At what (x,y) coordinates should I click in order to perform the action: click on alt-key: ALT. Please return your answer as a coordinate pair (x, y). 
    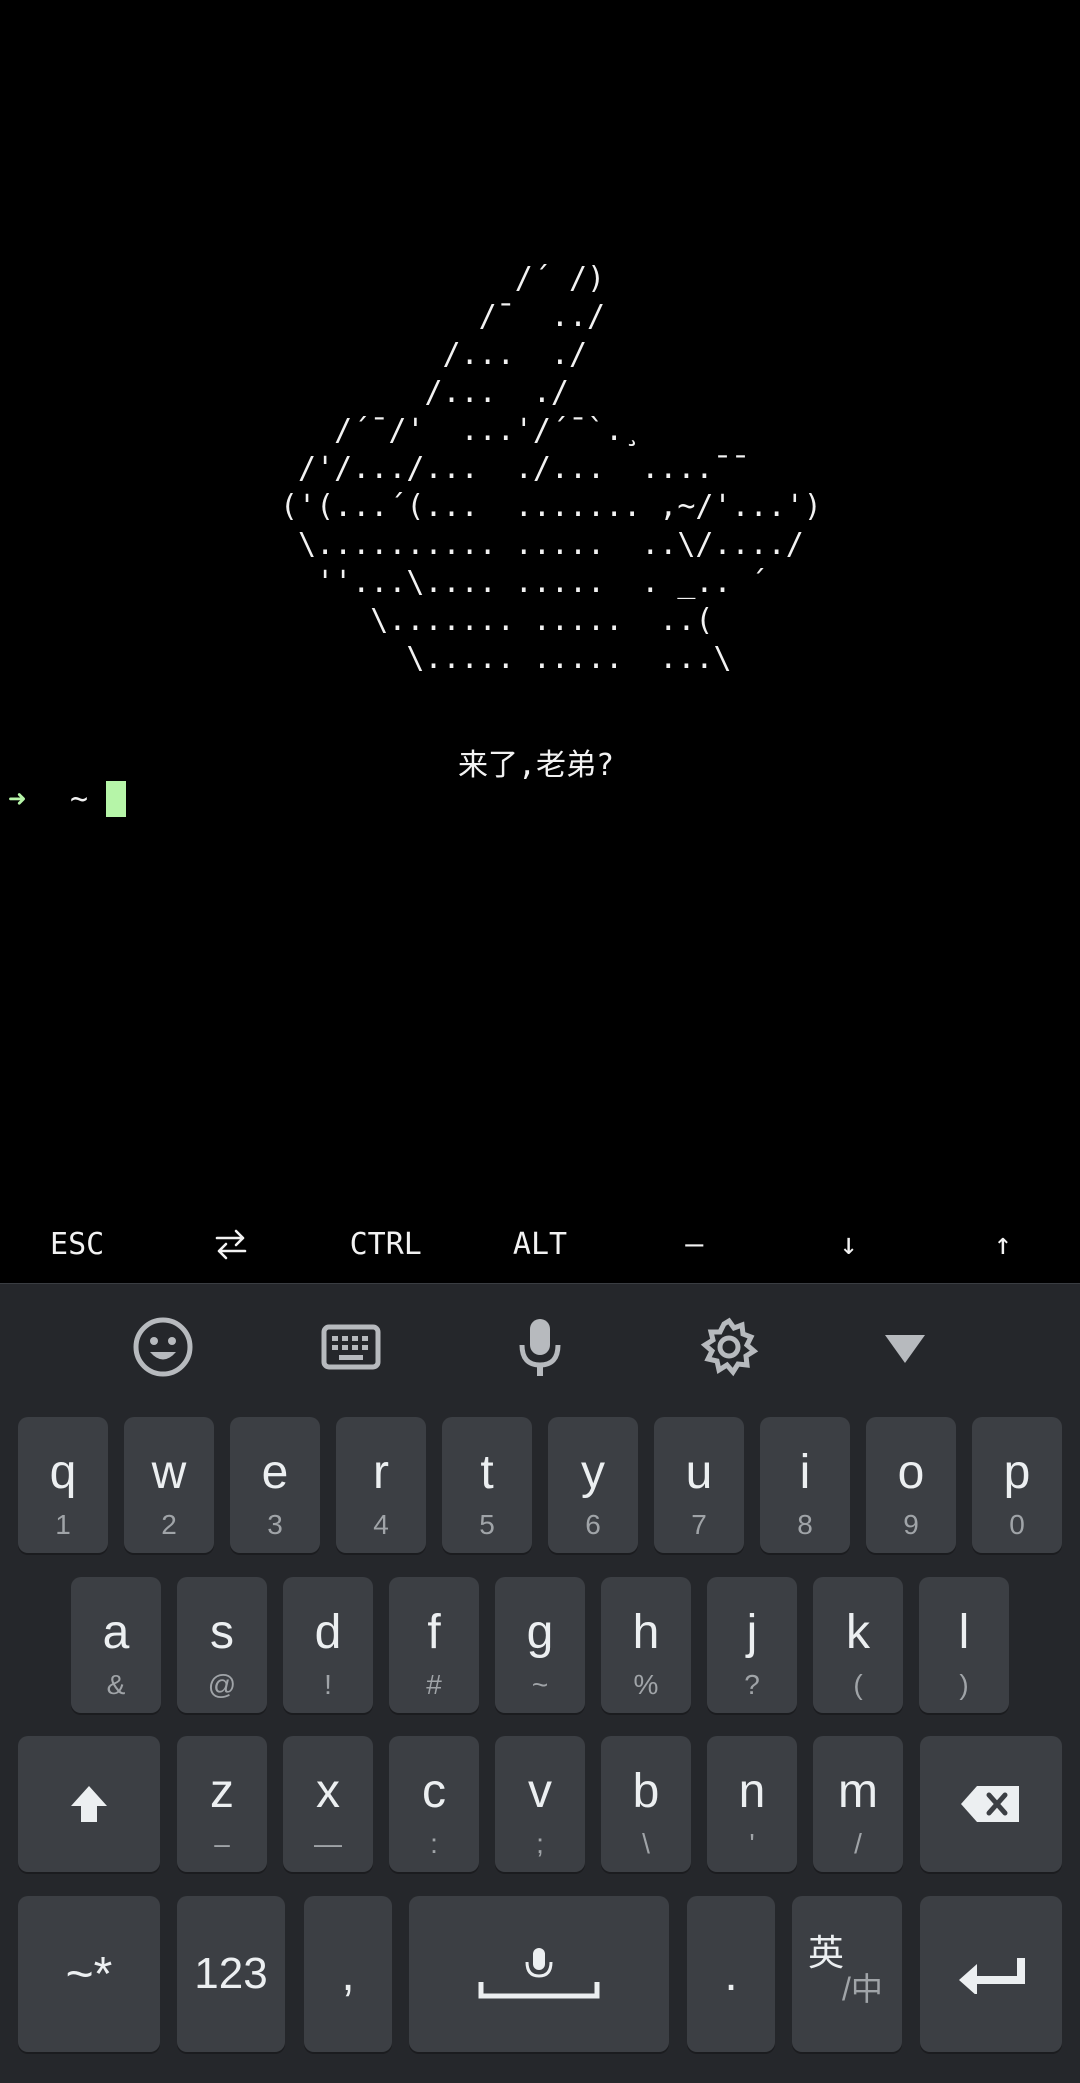
    Looking at the image, I should click on (540, 1244).